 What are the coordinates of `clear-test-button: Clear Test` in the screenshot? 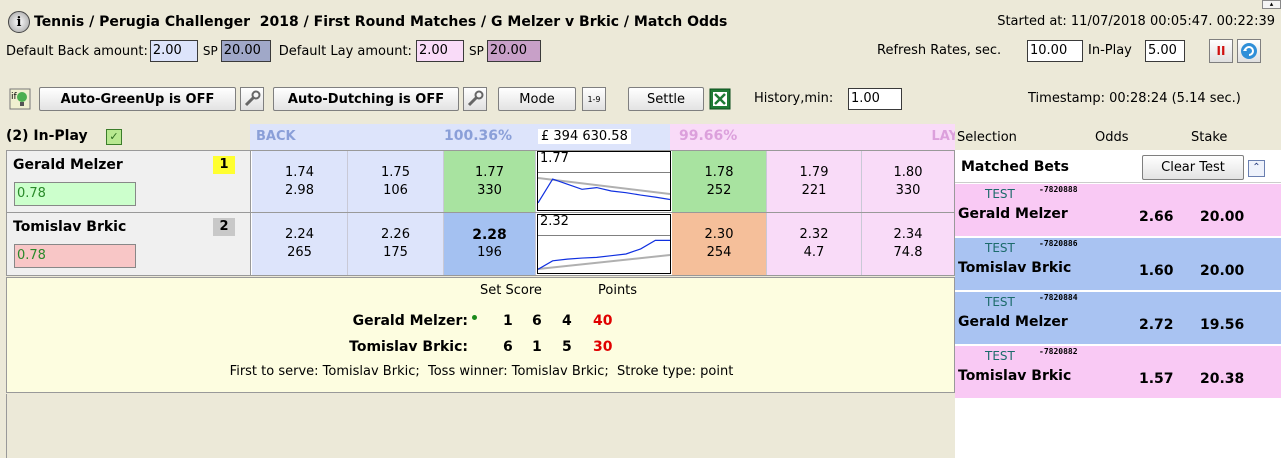 It's located at (1193, 167).